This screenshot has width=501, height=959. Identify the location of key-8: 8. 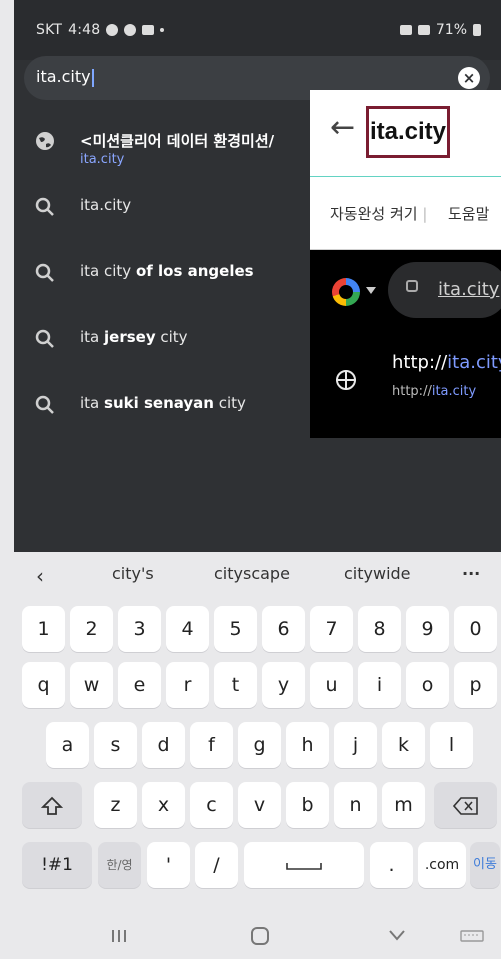
(379, 629).